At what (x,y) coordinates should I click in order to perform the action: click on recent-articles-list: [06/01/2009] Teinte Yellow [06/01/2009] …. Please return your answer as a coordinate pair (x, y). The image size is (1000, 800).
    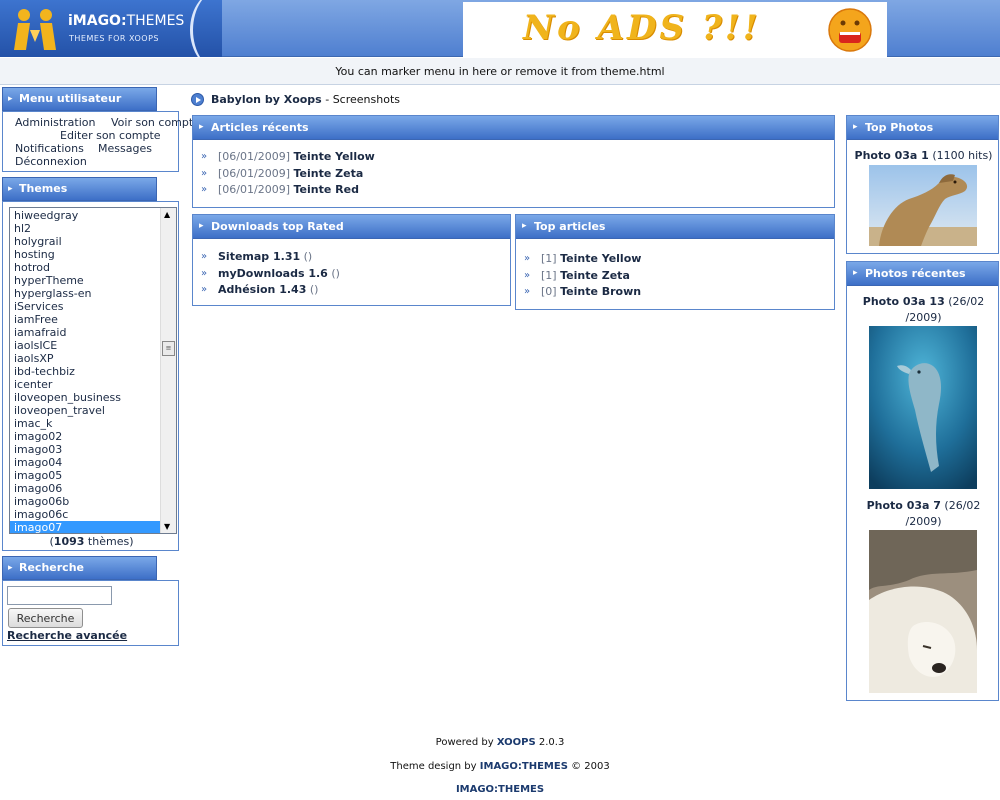
    Looking at the image, I should click on (288, 174).